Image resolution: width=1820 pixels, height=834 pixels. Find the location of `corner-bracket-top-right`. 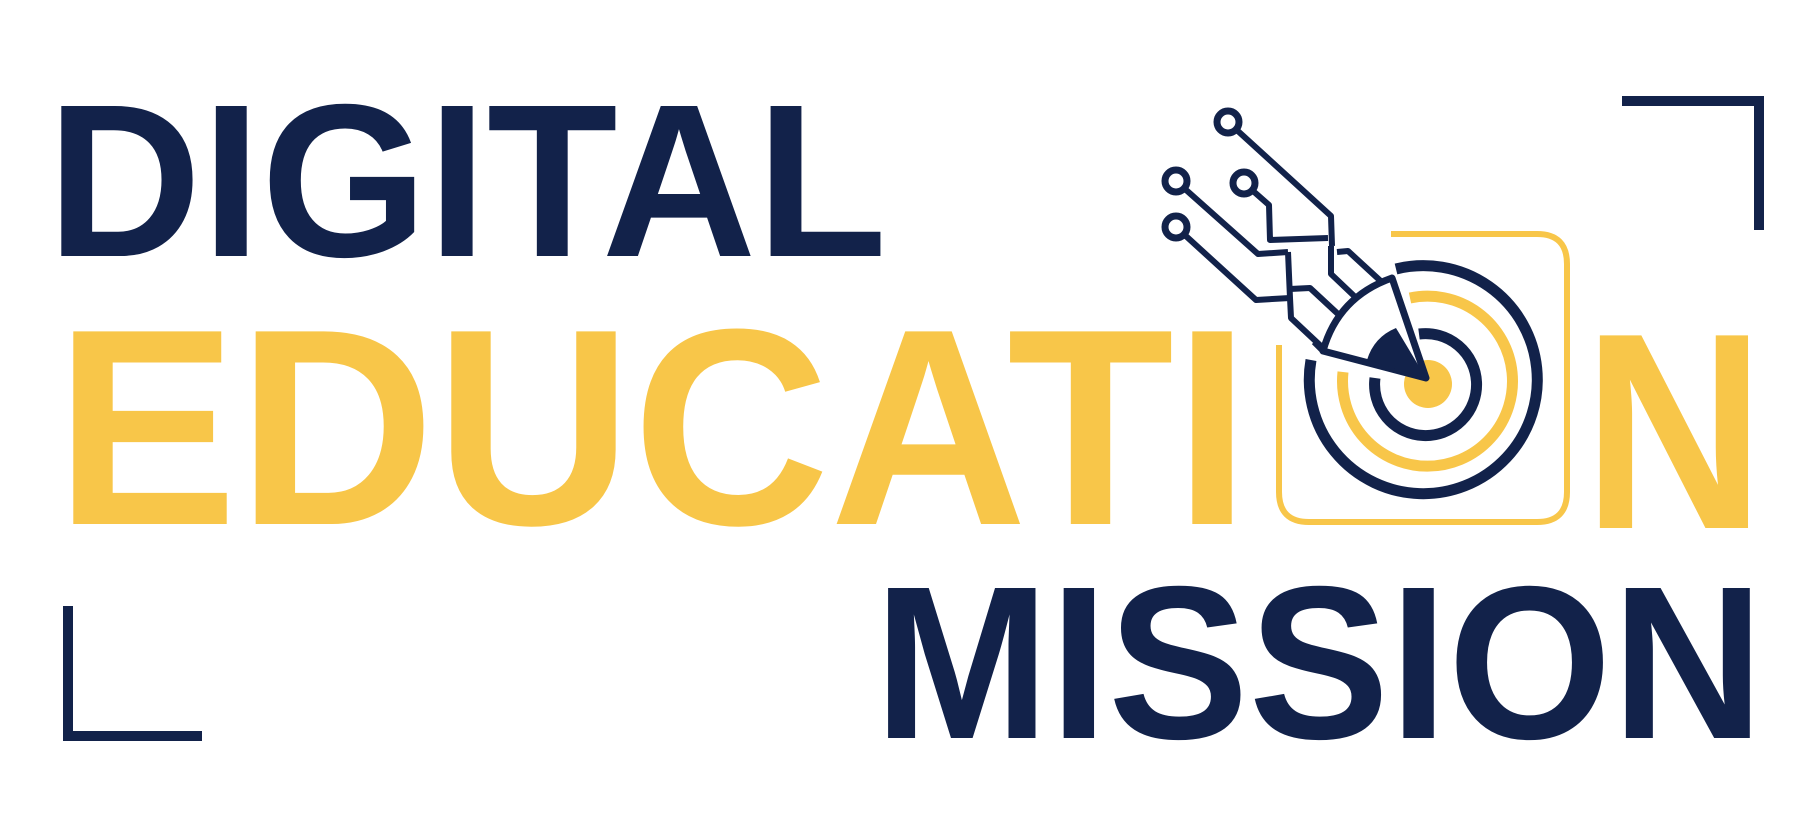

corner-bracket-top-right is located at coordinates (1693, 163).